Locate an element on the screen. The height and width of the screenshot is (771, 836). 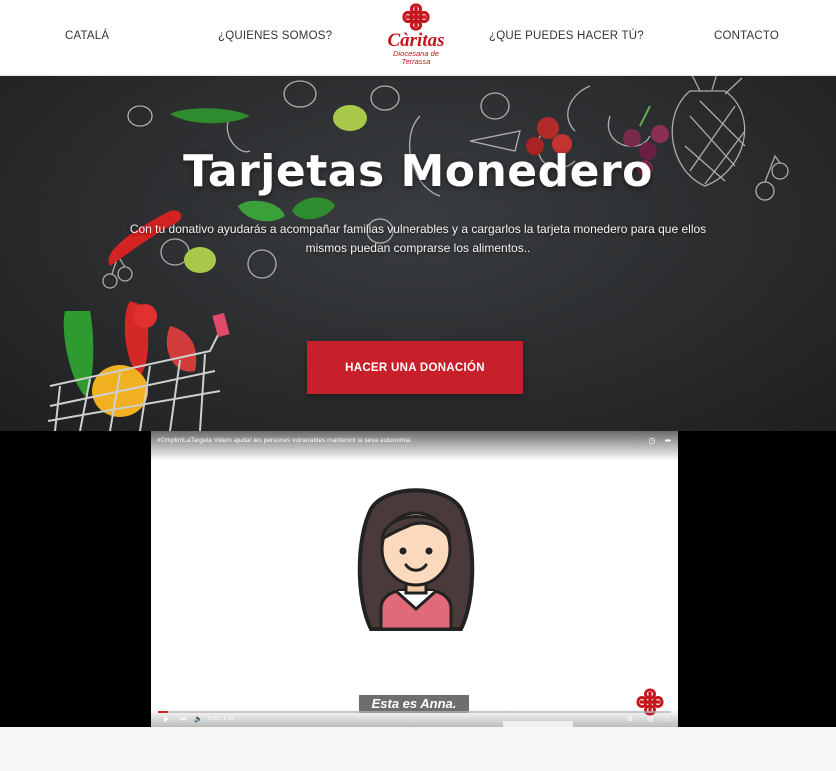
hero-title: Tarjetas Monedero is located at coordinates (418, 171).